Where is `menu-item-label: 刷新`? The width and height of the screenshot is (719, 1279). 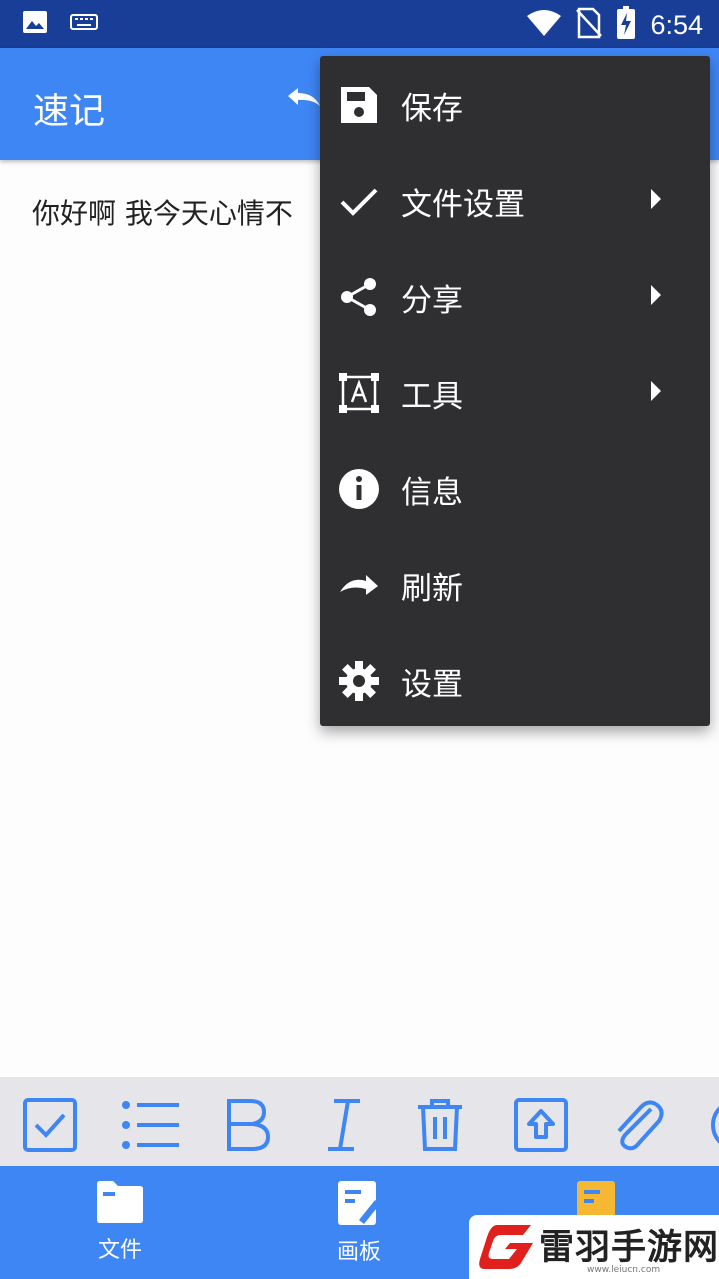 menu-item-label: 刷新 is located at coordinates (432, 589).